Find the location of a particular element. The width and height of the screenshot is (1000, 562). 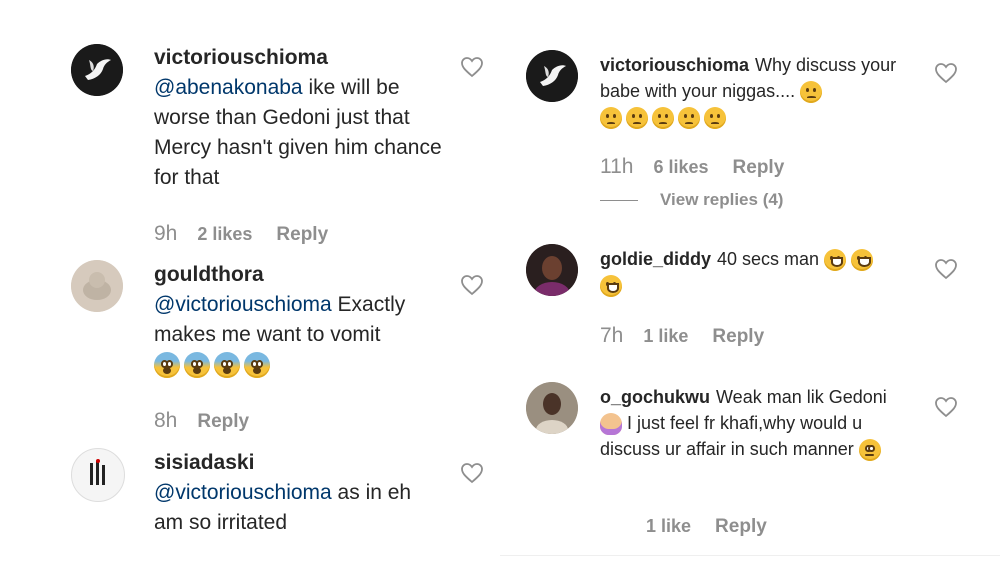

comment-meta: 11h 6 likes Reply is located at coordinates (692, 167).